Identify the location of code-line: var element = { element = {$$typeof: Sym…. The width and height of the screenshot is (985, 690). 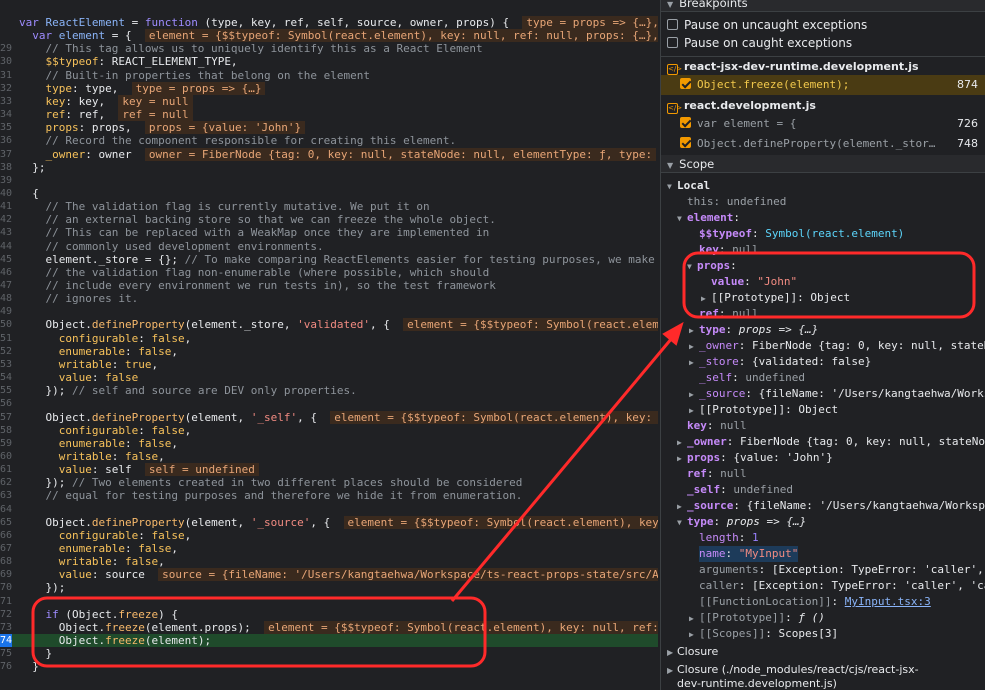
(329, 36).